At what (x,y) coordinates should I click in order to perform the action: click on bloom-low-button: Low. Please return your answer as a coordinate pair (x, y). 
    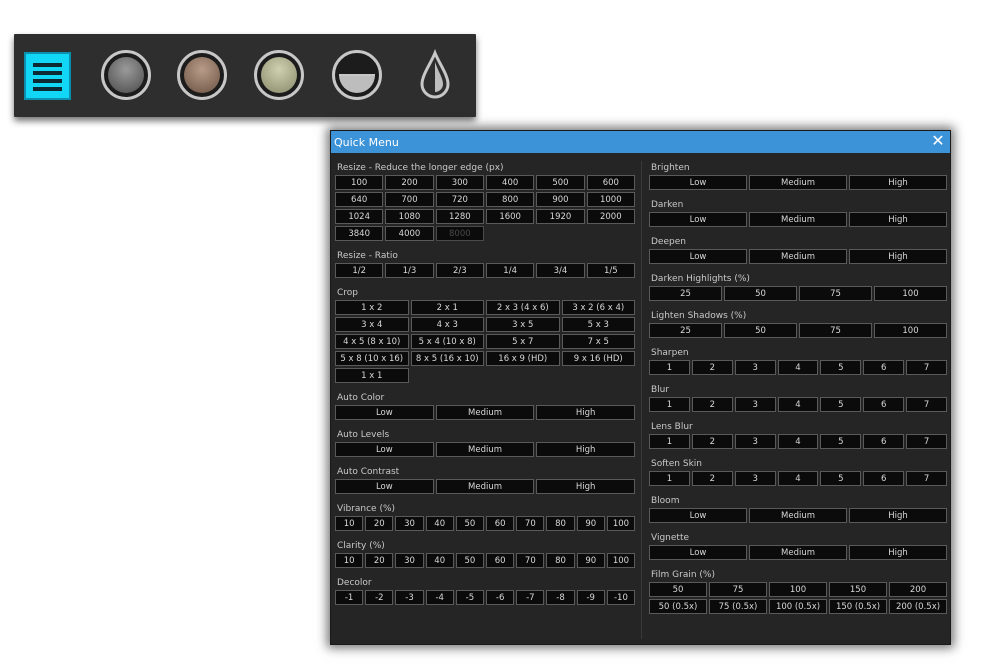
    Looking at the image, I should click on (698, 515).